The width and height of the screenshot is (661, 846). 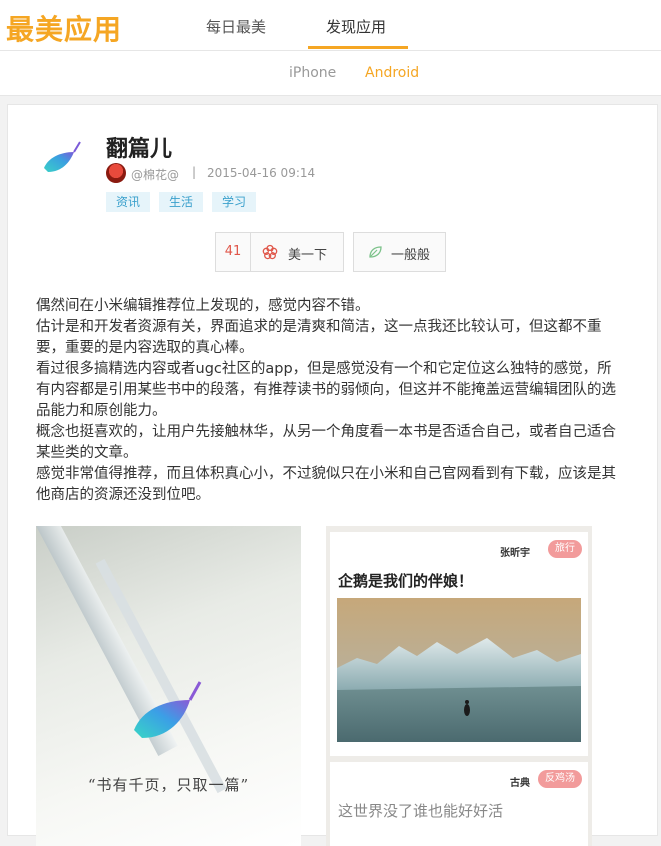 I want to click on feed-title: 企鹅是我们的伴娘！, so click(x=406, y=581).